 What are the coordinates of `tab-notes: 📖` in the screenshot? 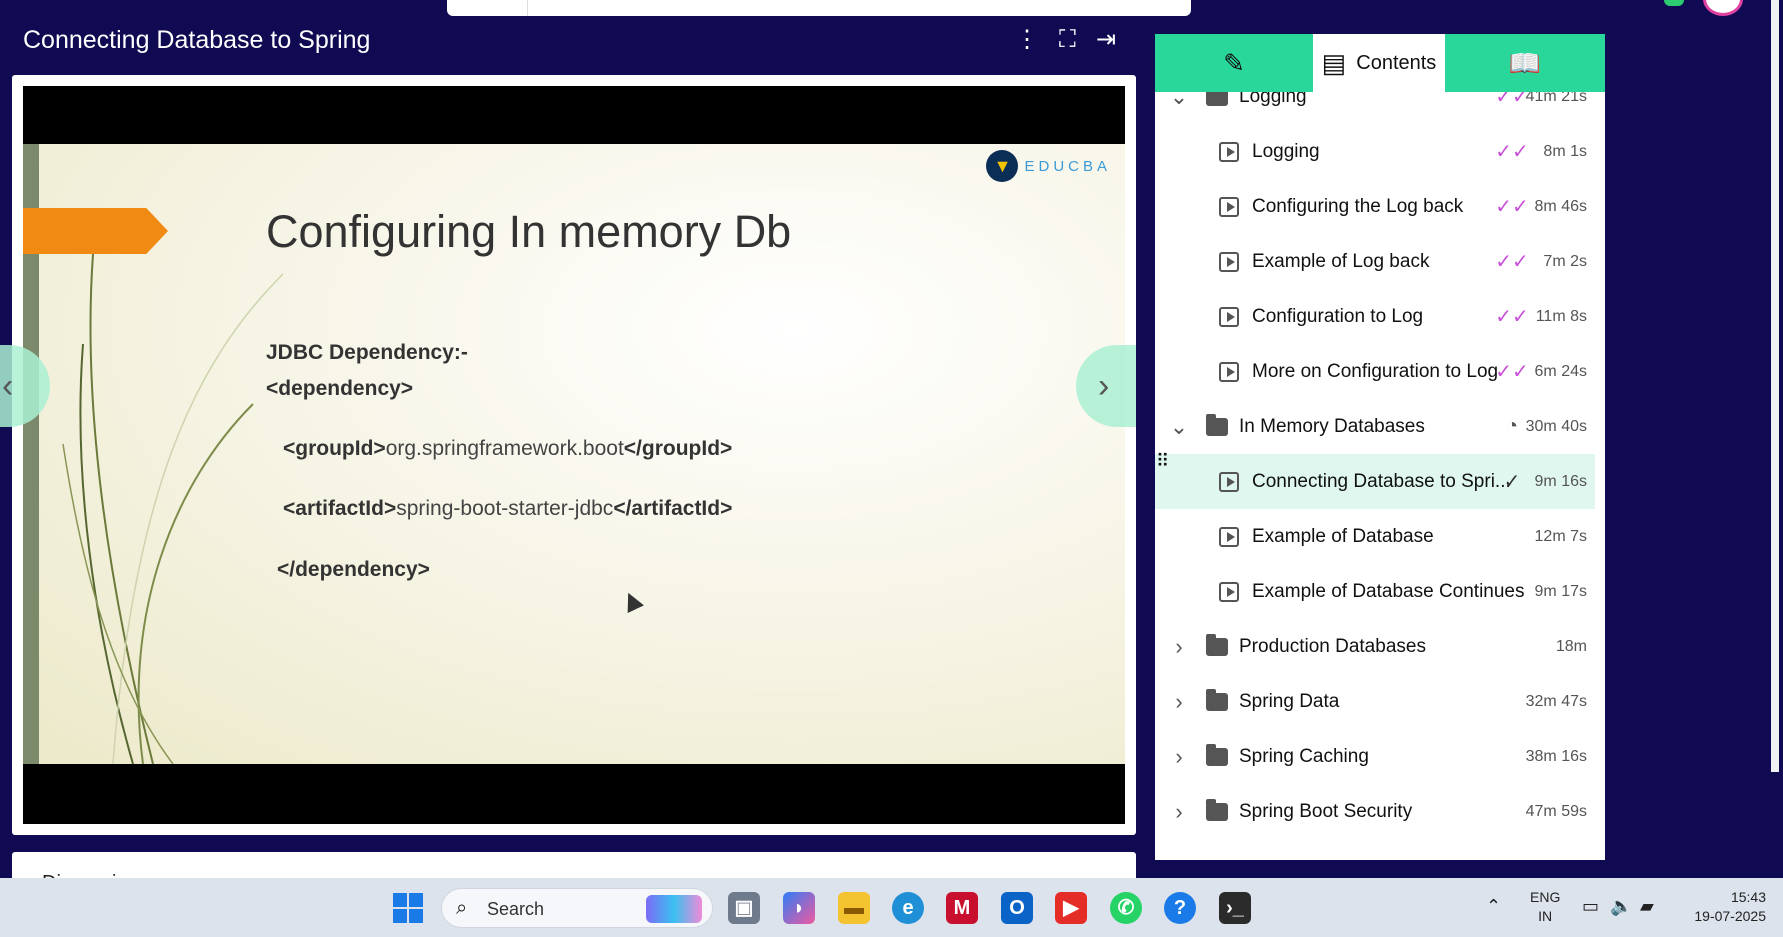 It's located at (1525, 63).